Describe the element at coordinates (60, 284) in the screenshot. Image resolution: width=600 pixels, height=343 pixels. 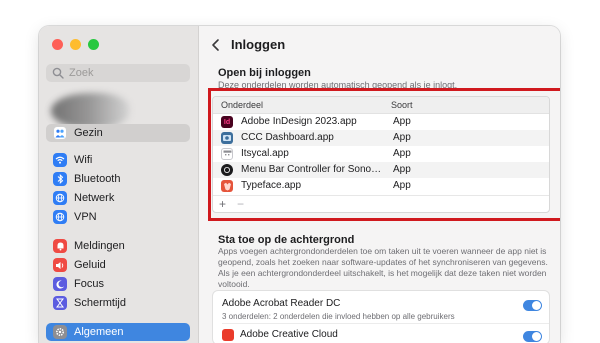
I see `moon-icon` at that location.